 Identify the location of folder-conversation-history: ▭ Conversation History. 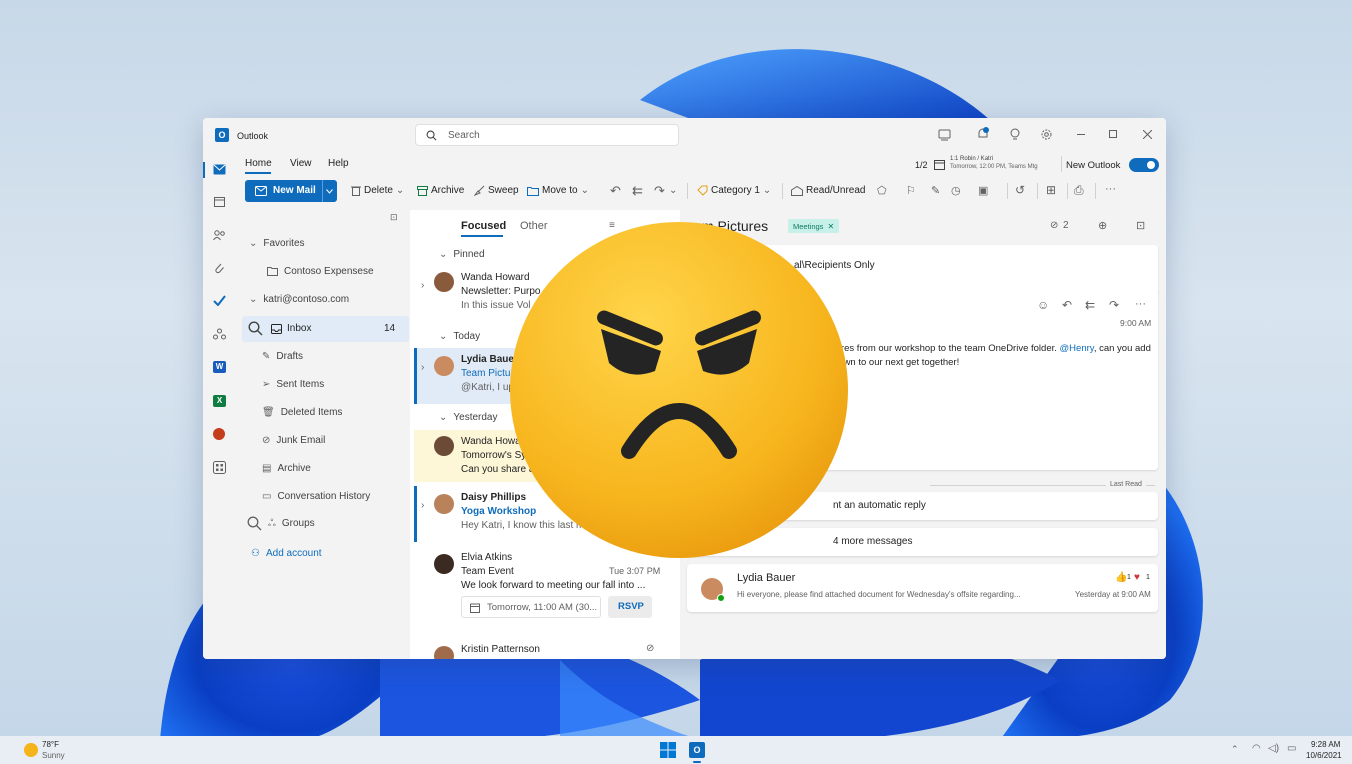
(316, 496).